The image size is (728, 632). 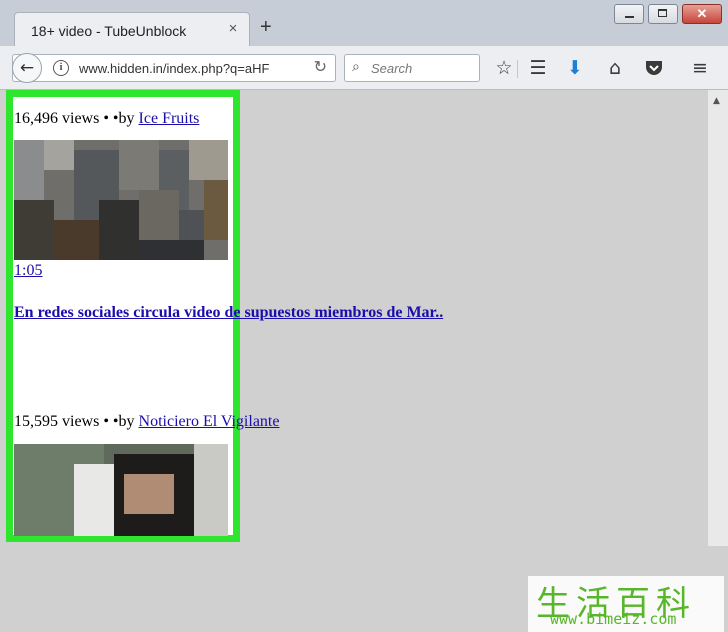 I want to click on close-tab-icon: ×, so click(x=233, y=29).